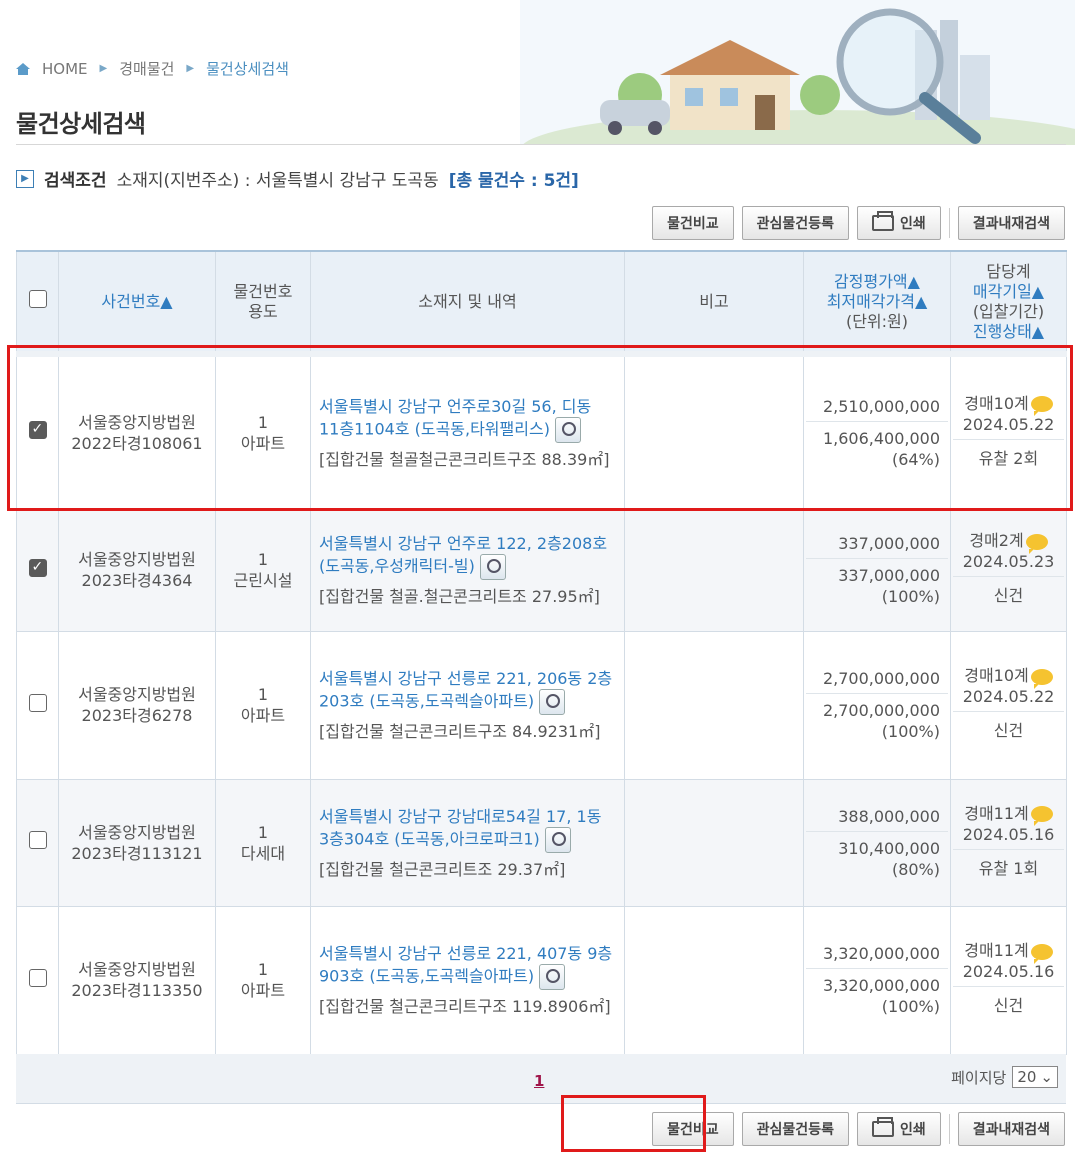 The height and width of the screenshot is (1152, 1075). What do you see at coordinates (263, 430) in the screenshot?
I see `item-cell: 1 아파트` at bounding box center [263, 430].